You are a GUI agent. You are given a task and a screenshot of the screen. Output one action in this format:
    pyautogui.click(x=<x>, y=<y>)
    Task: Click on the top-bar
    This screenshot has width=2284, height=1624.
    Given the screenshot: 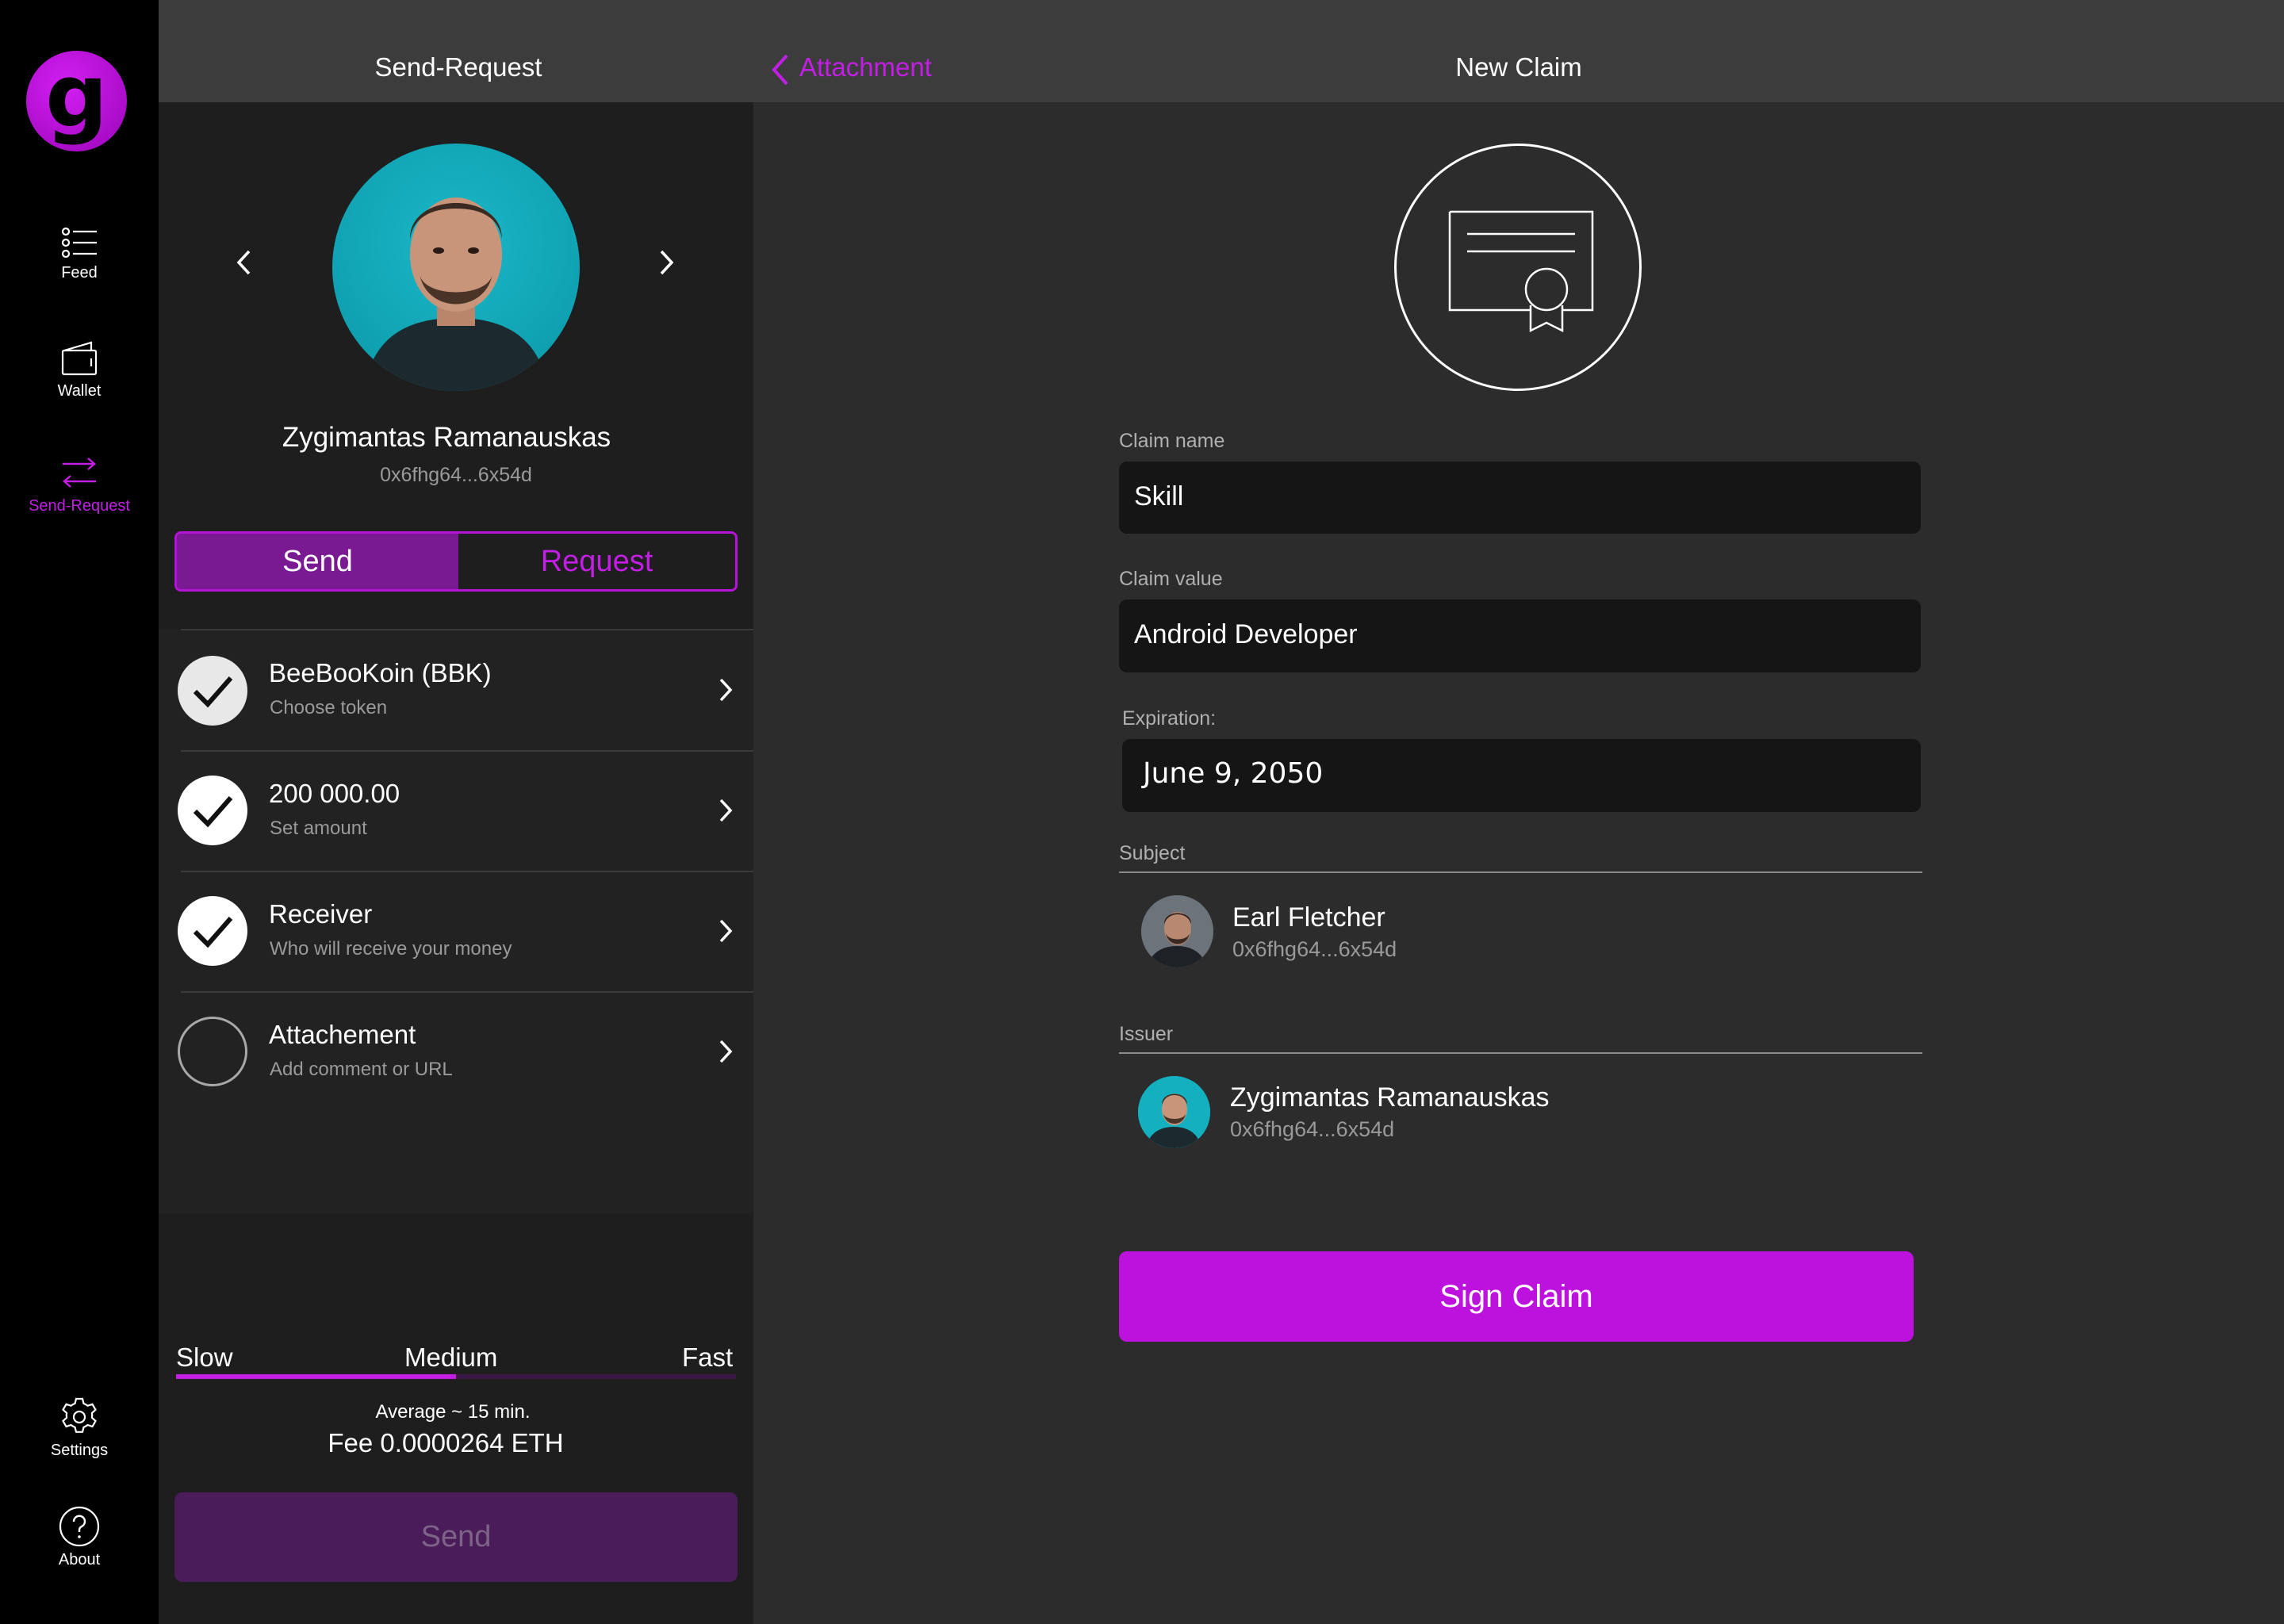 What is the action you would take?
    pyautogui.click(x=1221, y=51)
    